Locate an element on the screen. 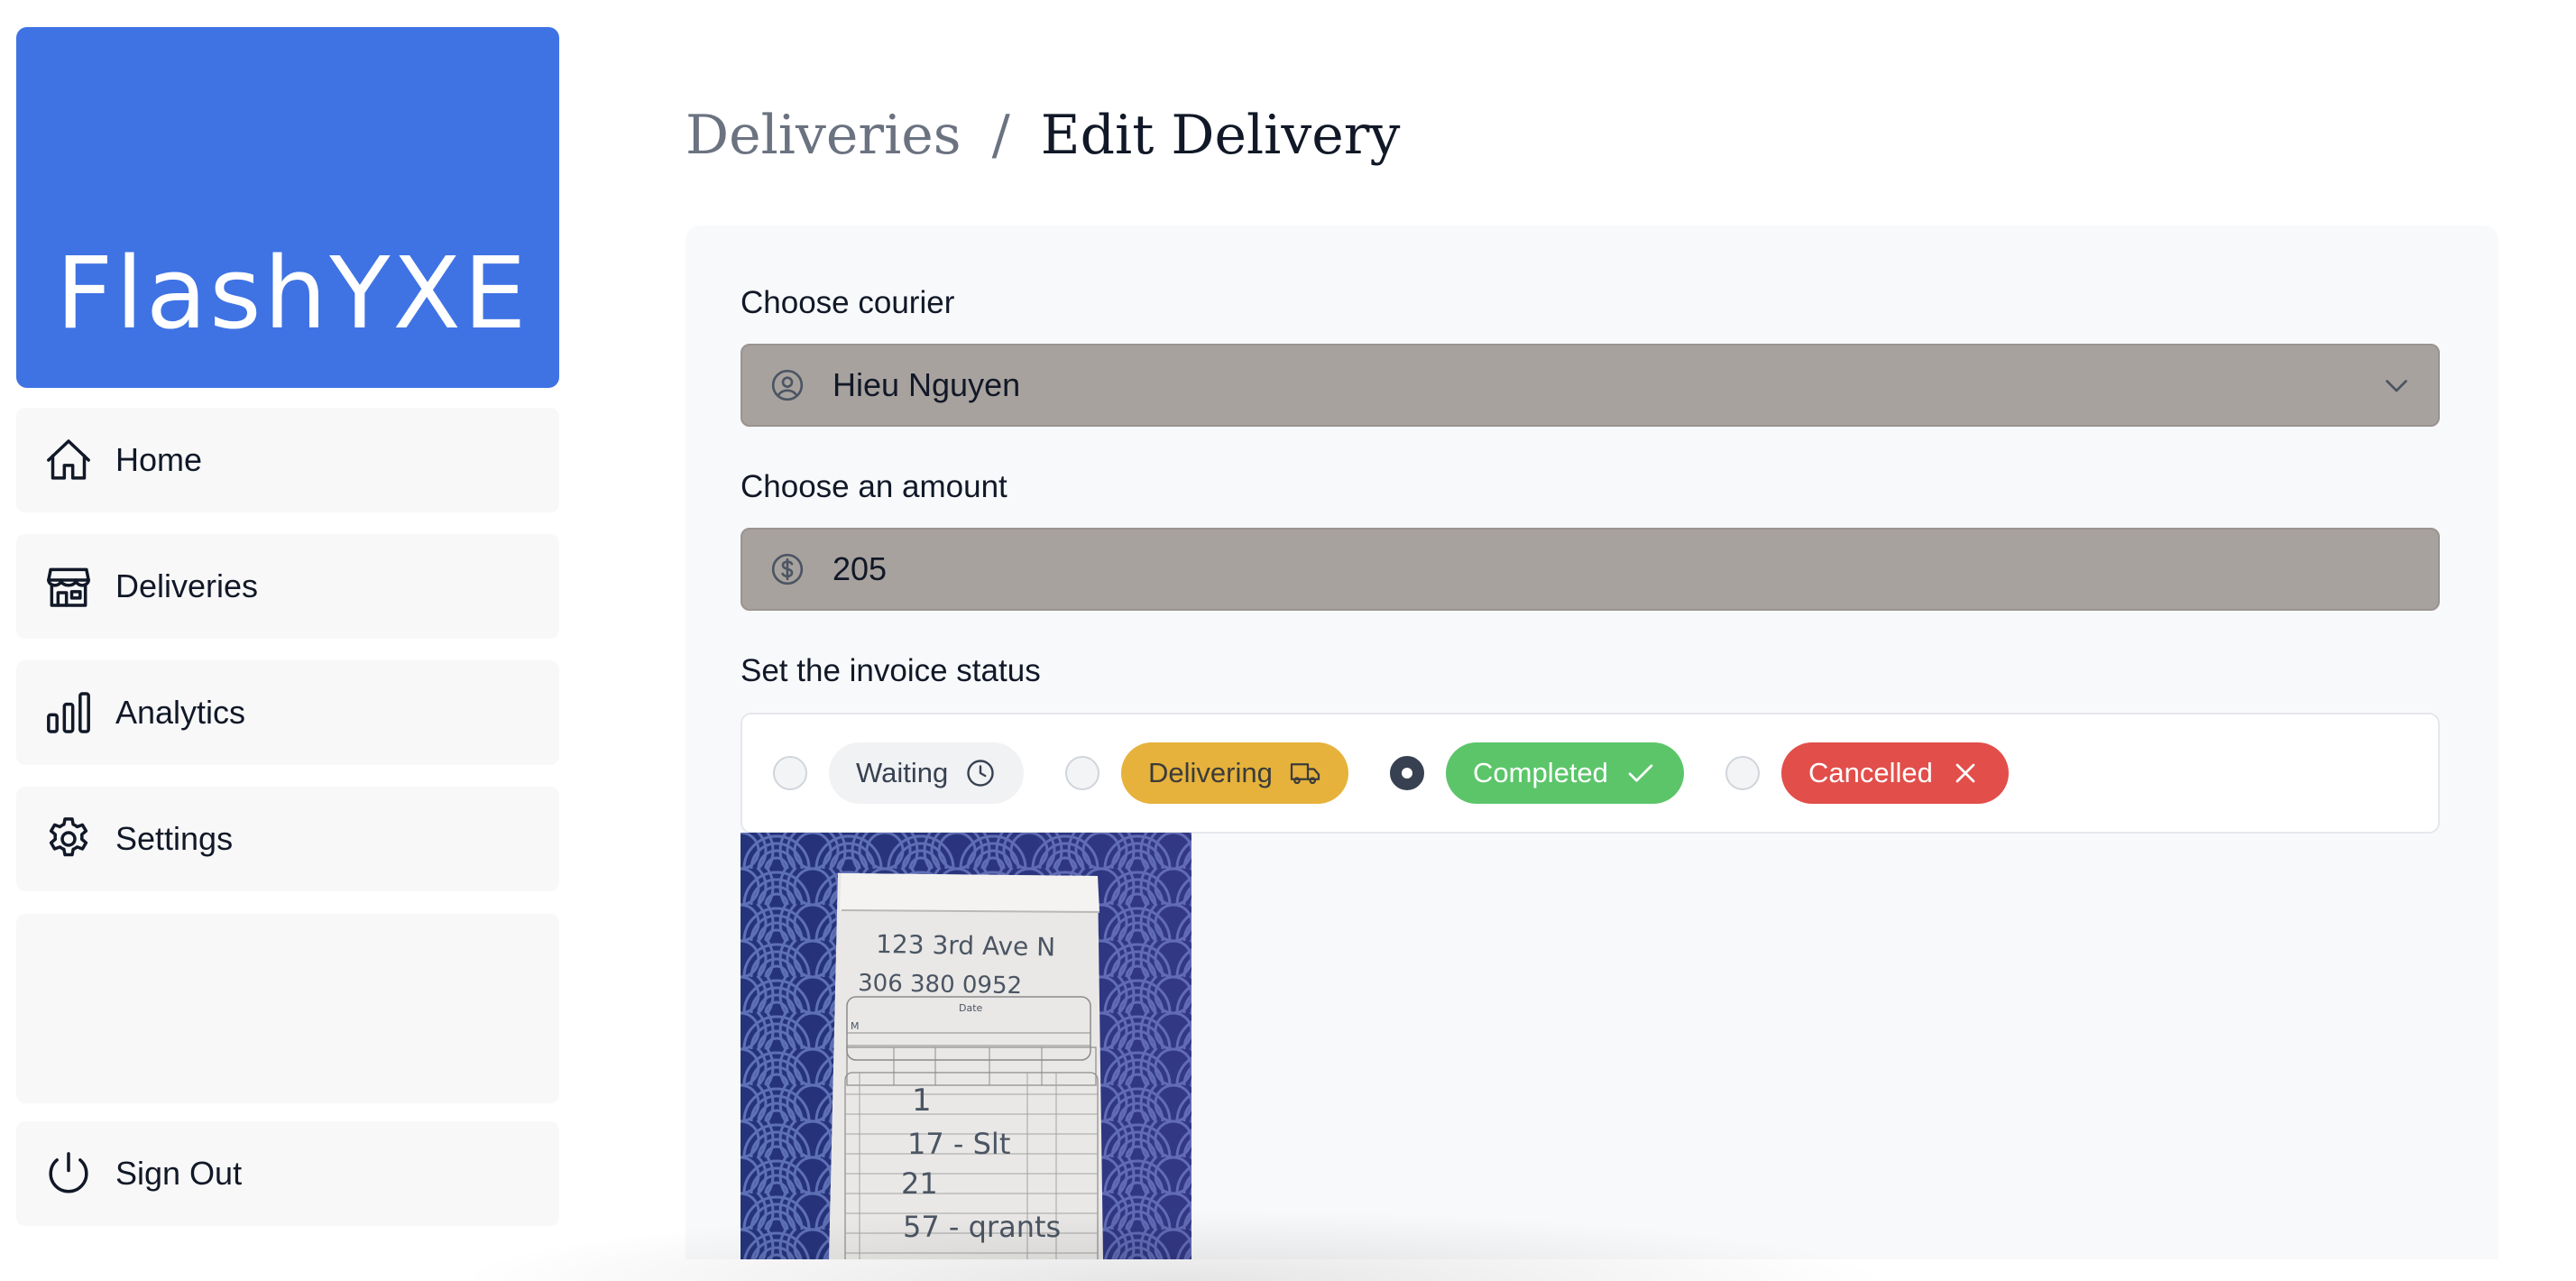  status-pill-delivering: Delivering is located at coordinates (1234, 773).